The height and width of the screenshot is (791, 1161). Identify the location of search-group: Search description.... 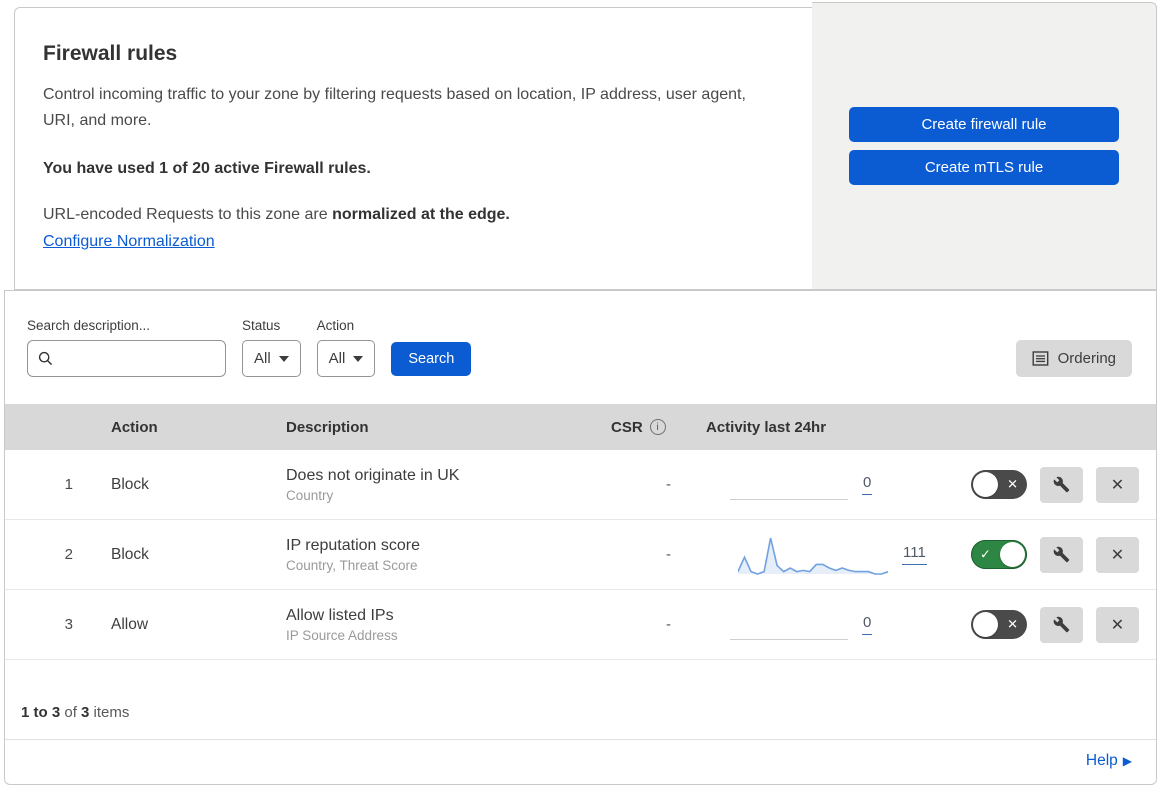
(126, 347).